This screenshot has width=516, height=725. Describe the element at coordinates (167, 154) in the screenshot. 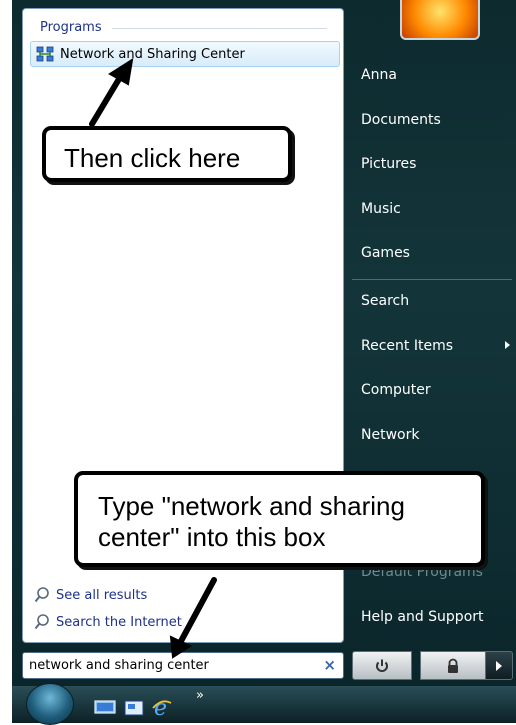

I see `callout-then-click-here: Then click here` at that location.